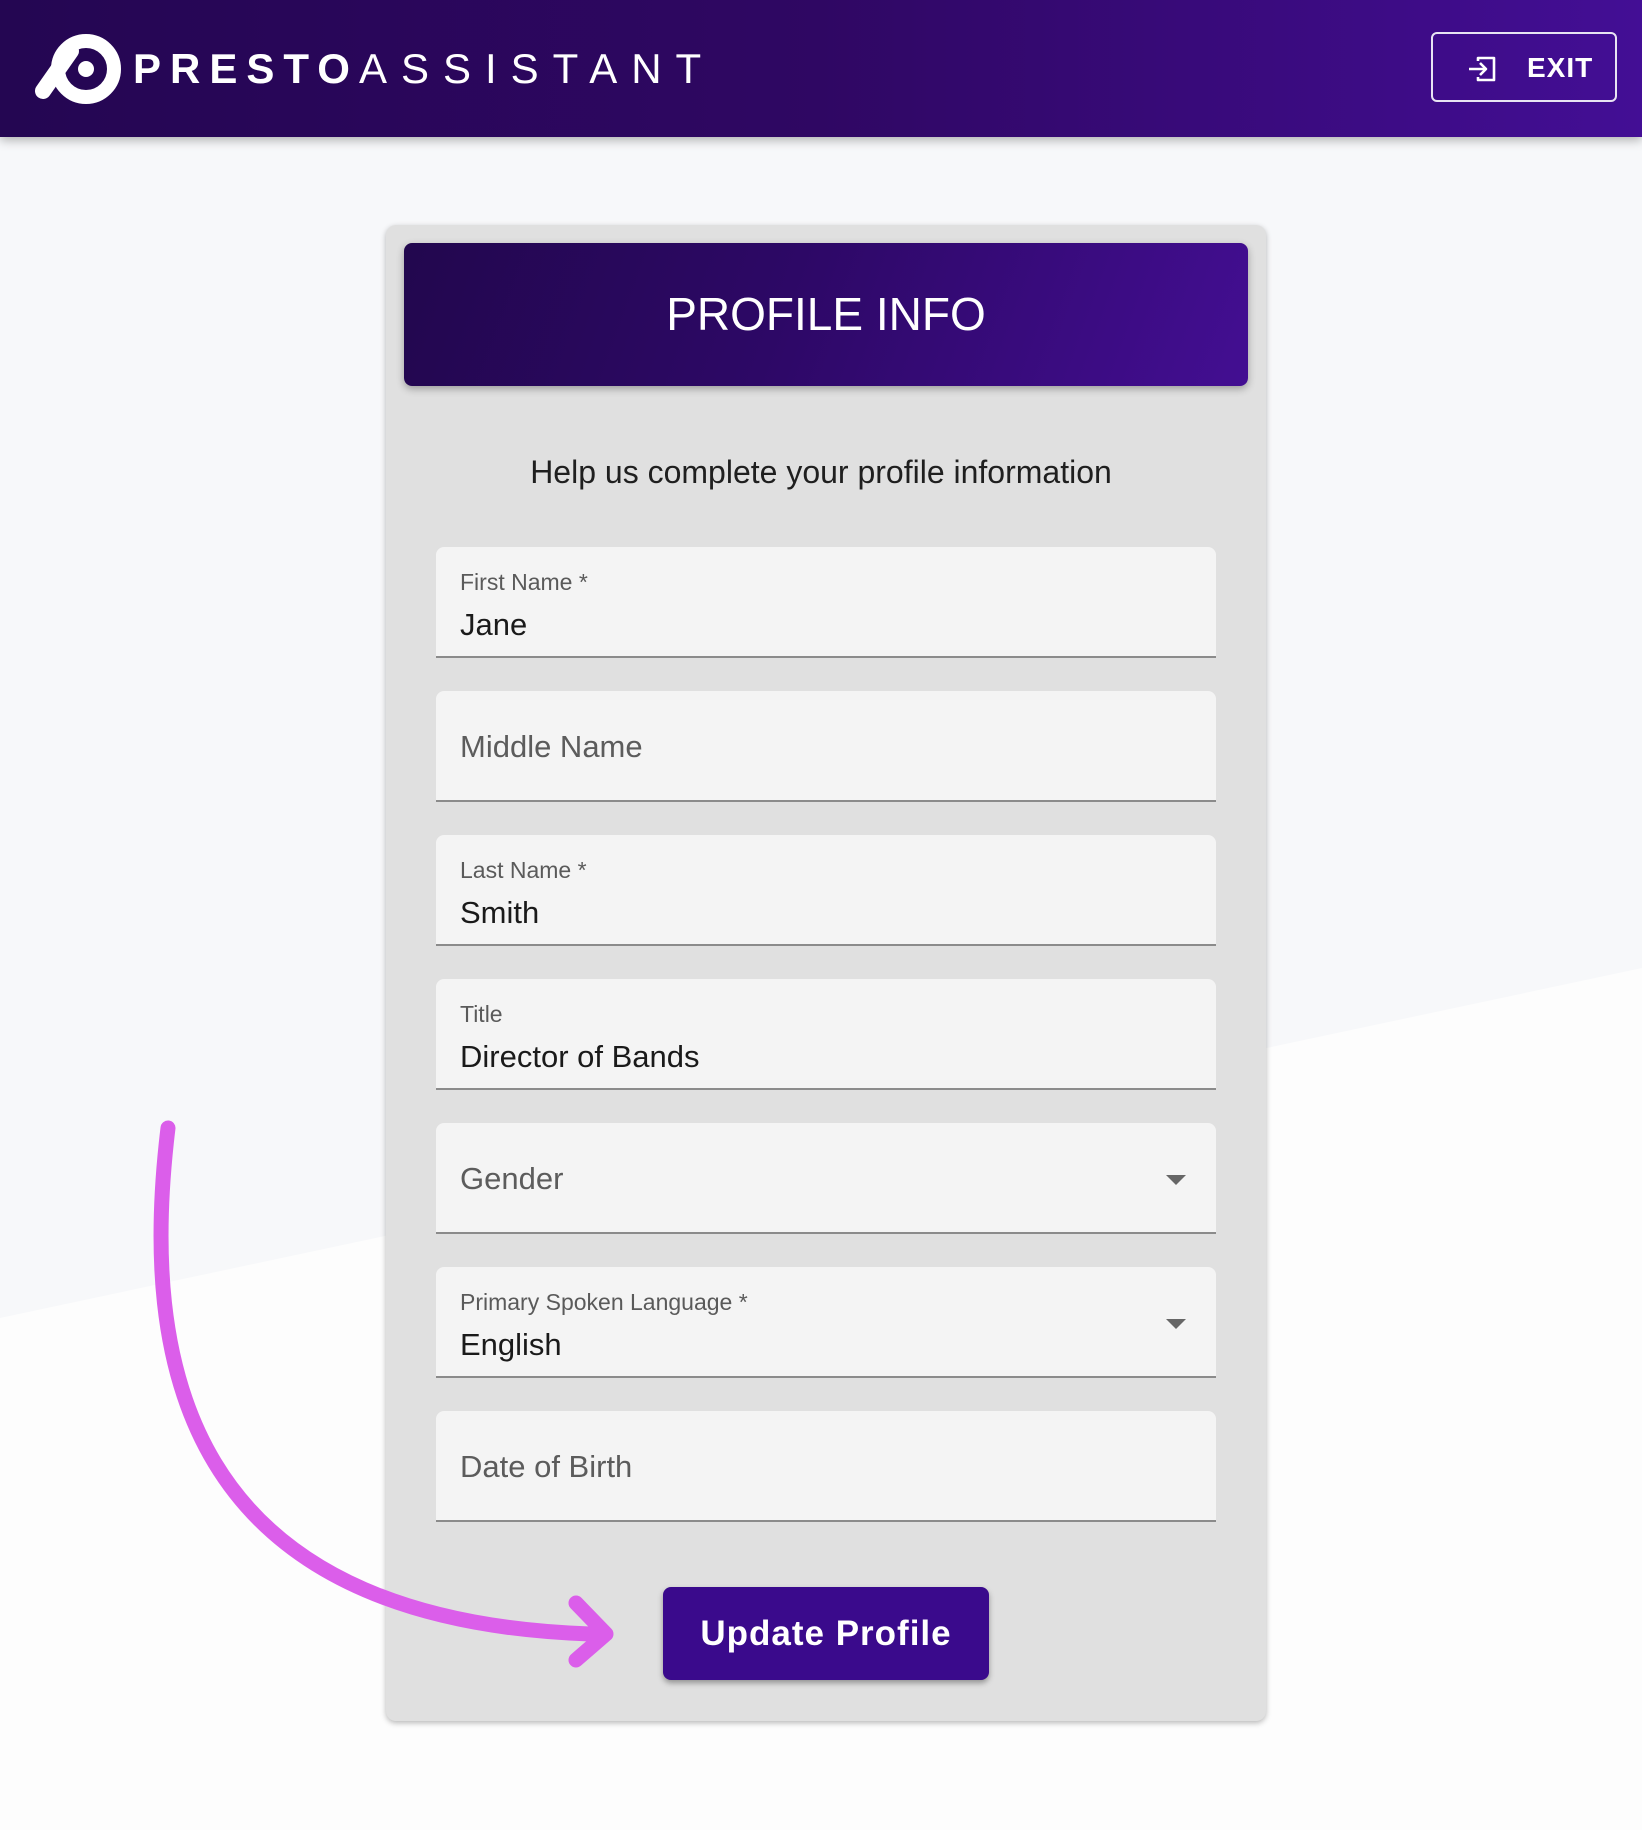 This screenshot has height=1830, width=1642. Describe the element at coordinates (1524, 67) in the screenshot. I see `exit-button: EXIT` at that location.